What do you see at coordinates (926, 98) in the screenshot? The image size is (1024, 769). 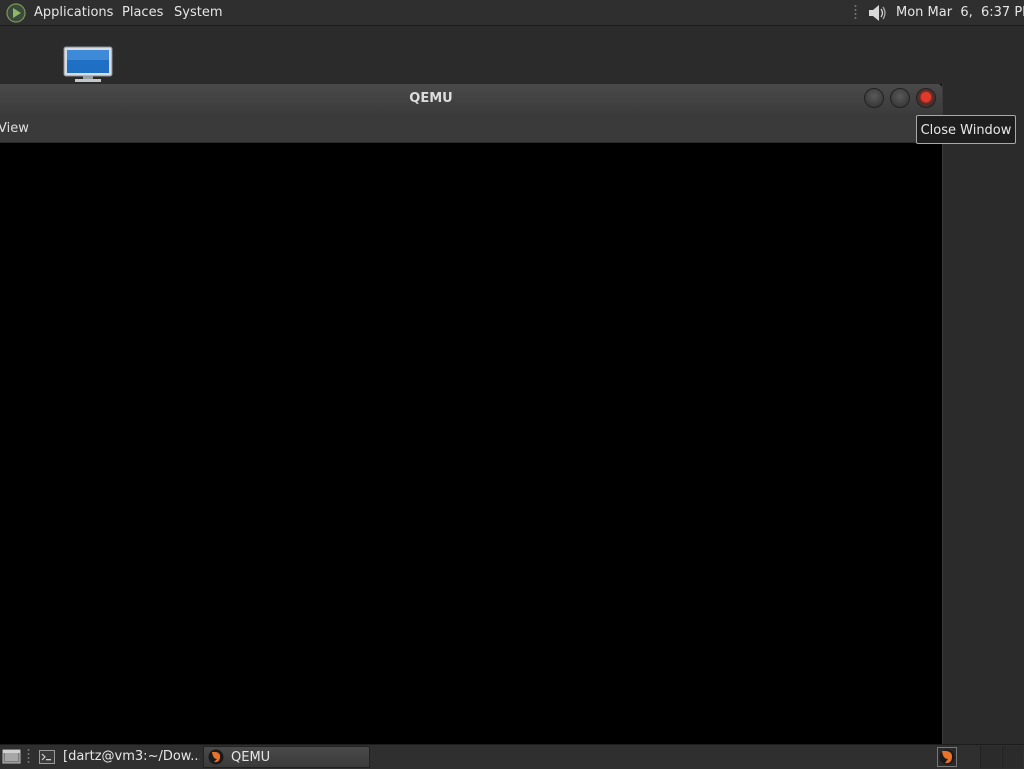 I see `close-button` at bounding box center [926, 98].